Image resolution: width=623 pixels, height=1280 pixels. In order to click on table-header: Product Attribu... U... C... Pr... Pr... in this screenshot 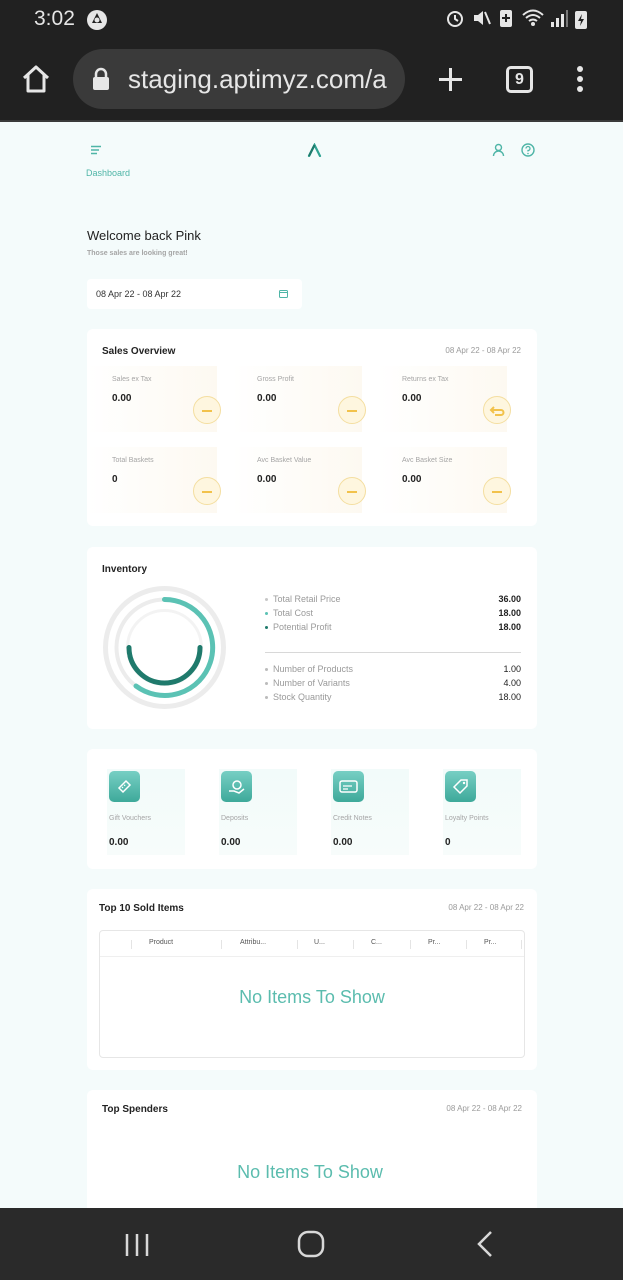, I will do `click(312, 944)`.